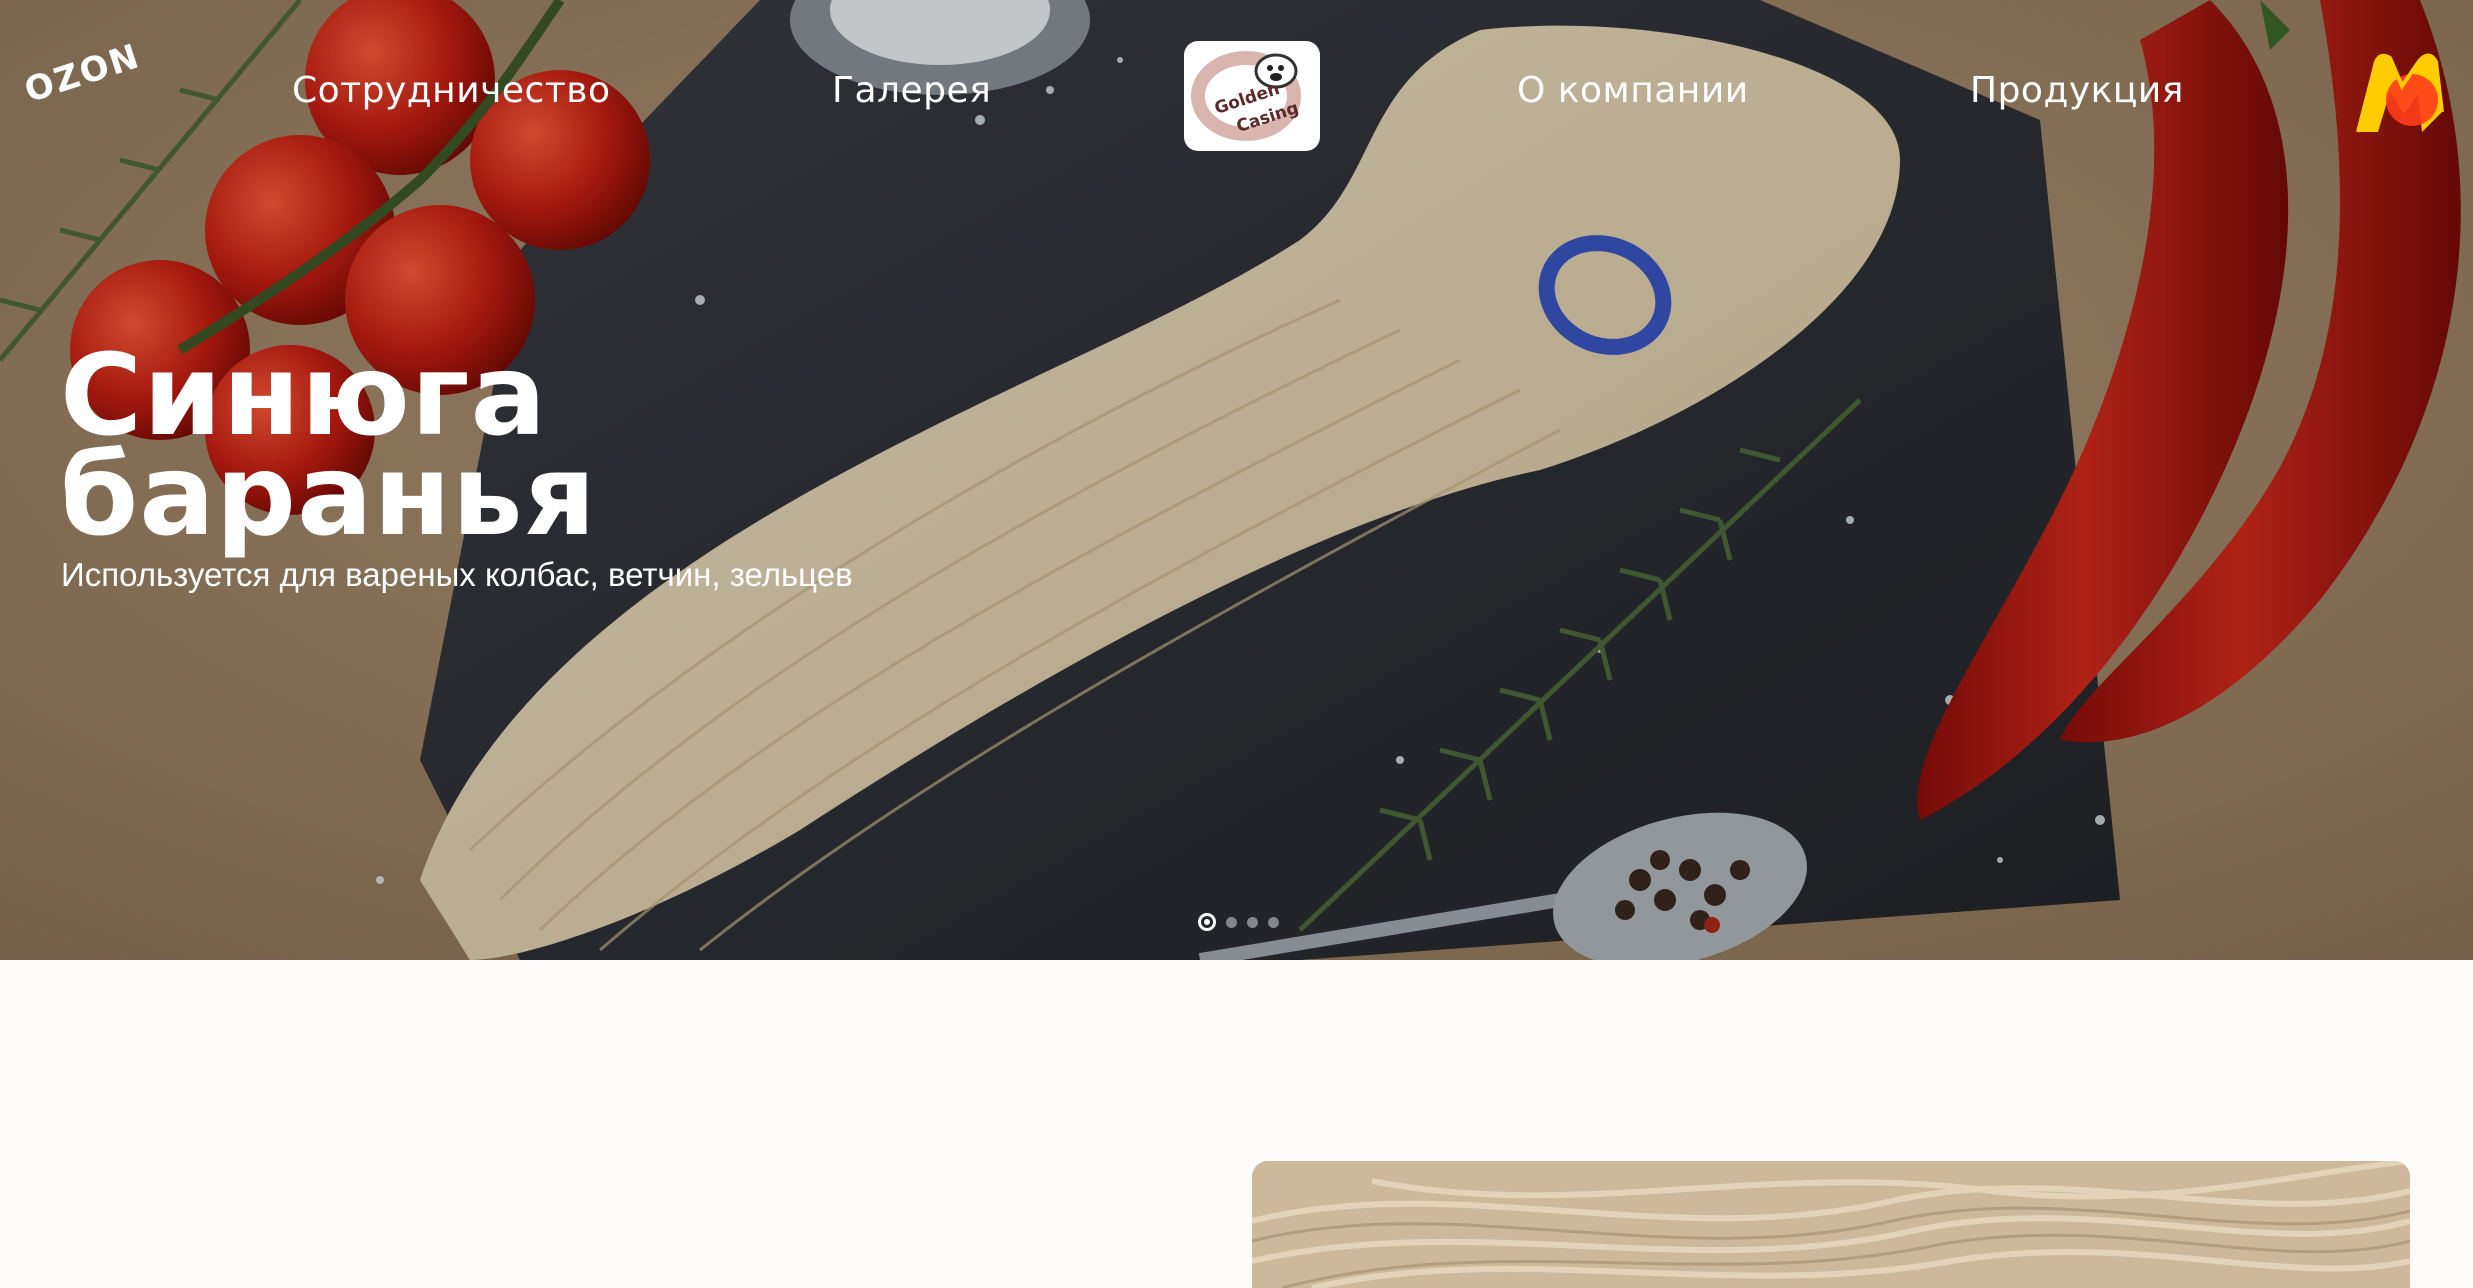 The image size is (2473, 1288). What do you see at coordinates (451, 90) in the screenshot?
I see `nav-link-cooperation: Сотрудничество` at bounding box center [451, 90].